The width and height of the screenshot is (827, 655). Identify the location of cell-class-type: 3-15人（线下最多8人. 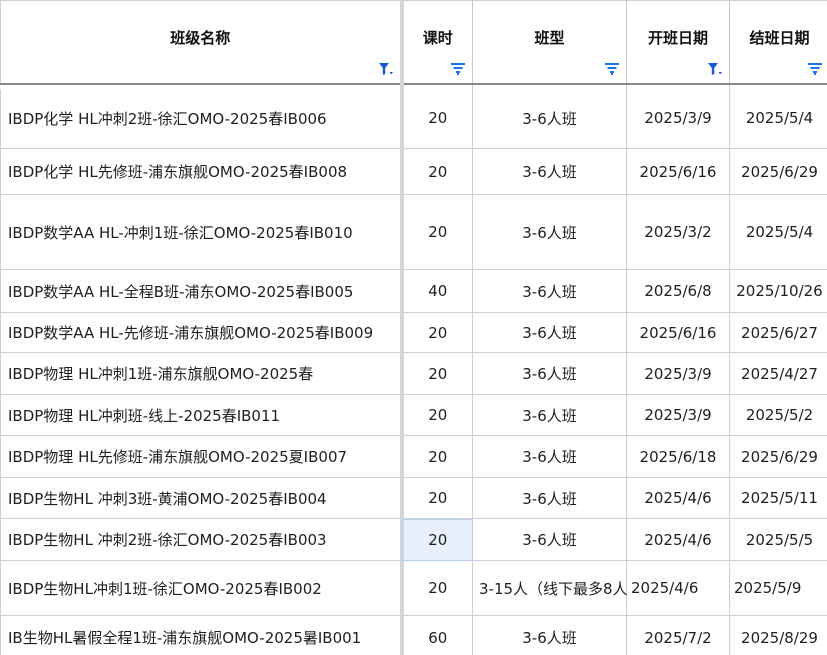
(550, 588).